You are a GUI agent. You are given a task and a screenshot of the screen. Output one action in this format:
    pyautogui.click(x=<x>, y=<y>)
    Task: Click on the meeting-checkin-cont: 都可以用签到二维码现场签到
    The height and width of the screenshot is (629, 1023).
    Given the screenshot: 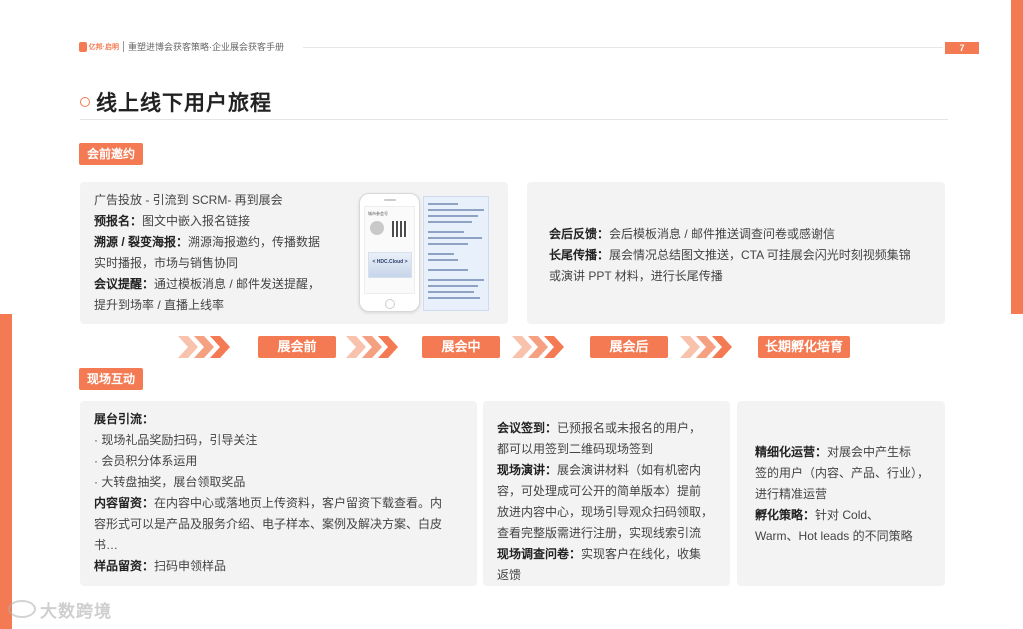 What is the action you would take?
    pyautogui.click(x=575, y=449)
    